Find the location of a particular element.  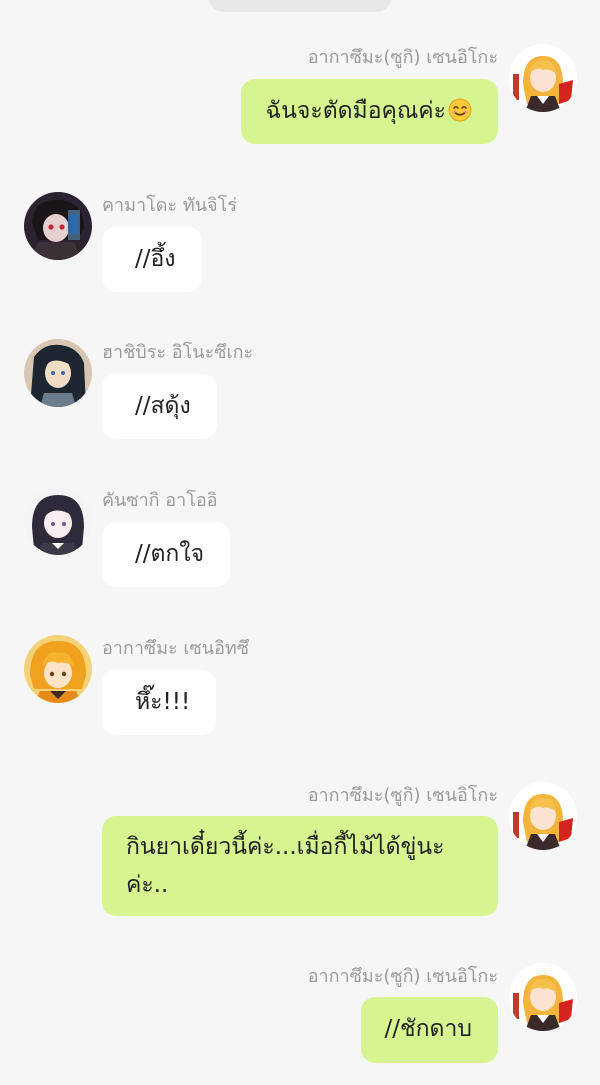

incoming-message-bubble: //ตกใจ is located at coordinates (166, 554).